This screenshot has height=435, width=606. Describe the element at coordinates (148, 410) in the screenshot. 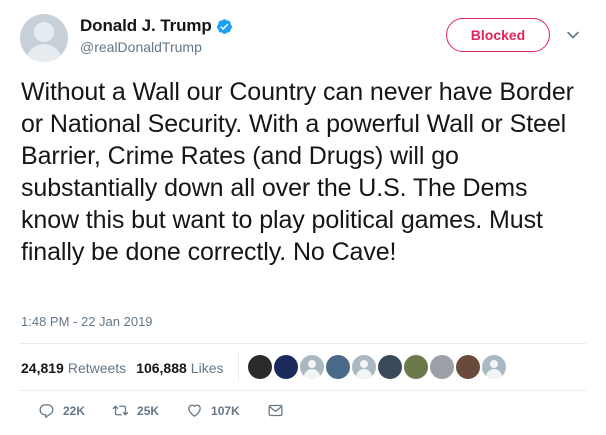

I see `retweet-count: 25K` at that location.